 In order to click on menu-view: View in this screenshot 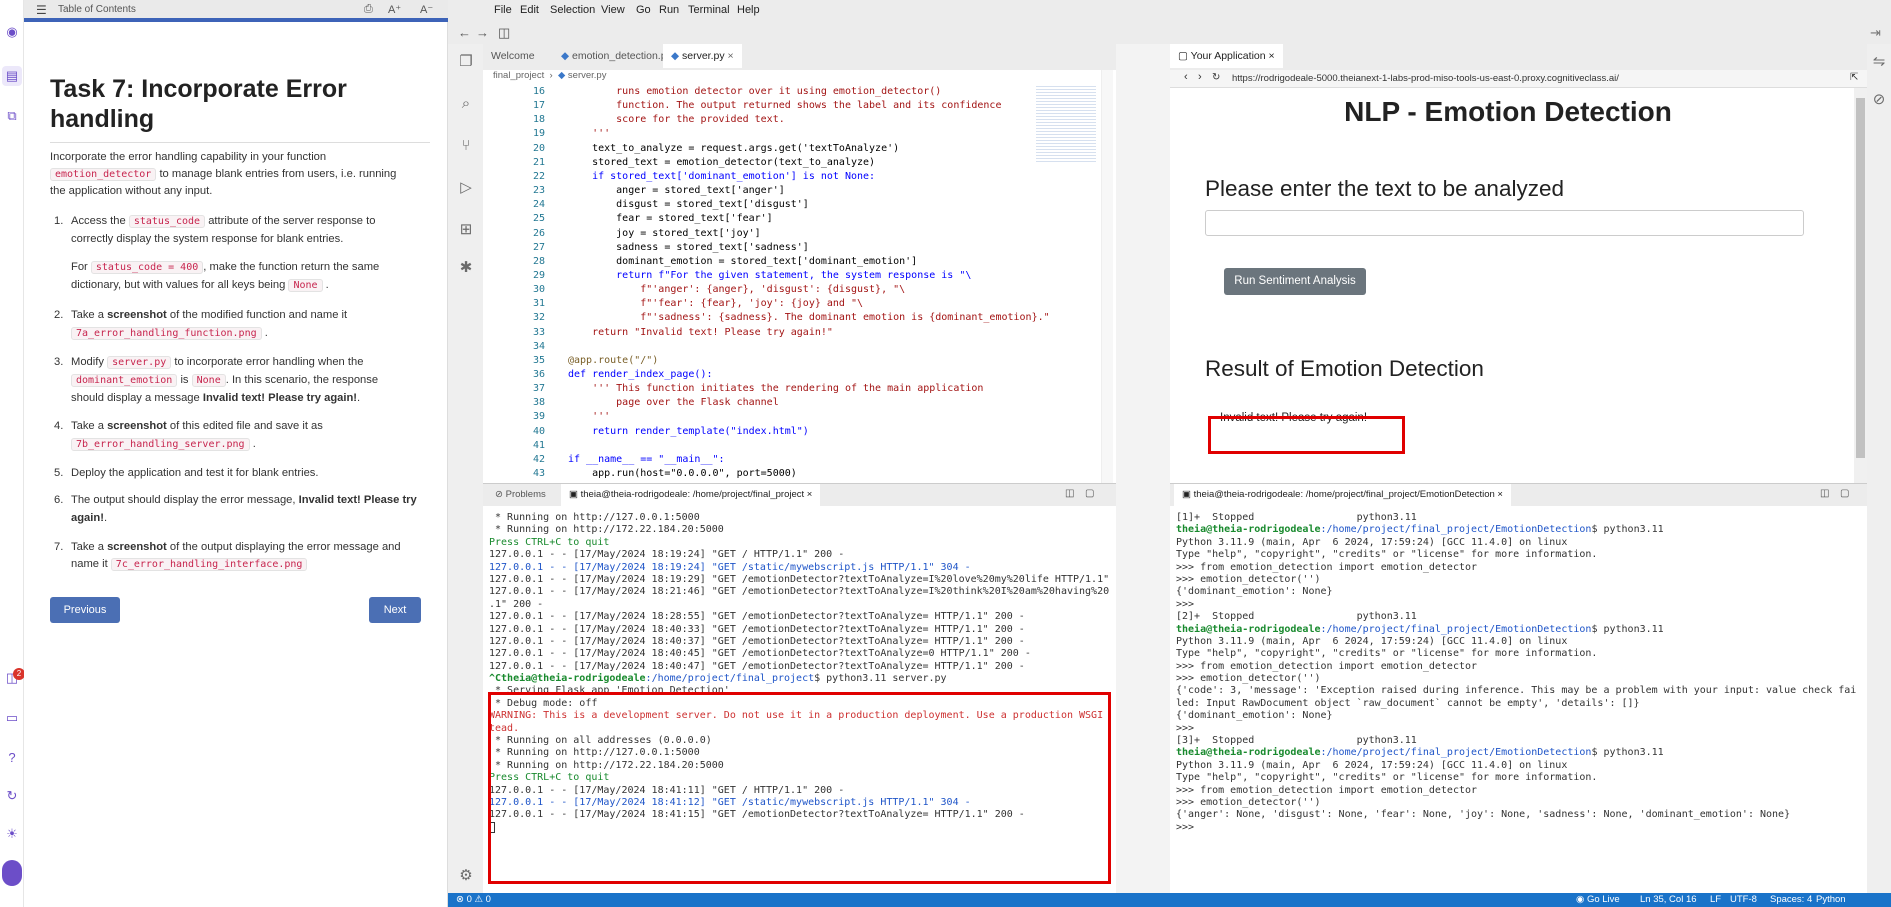, I will do `click(613, 10)`.